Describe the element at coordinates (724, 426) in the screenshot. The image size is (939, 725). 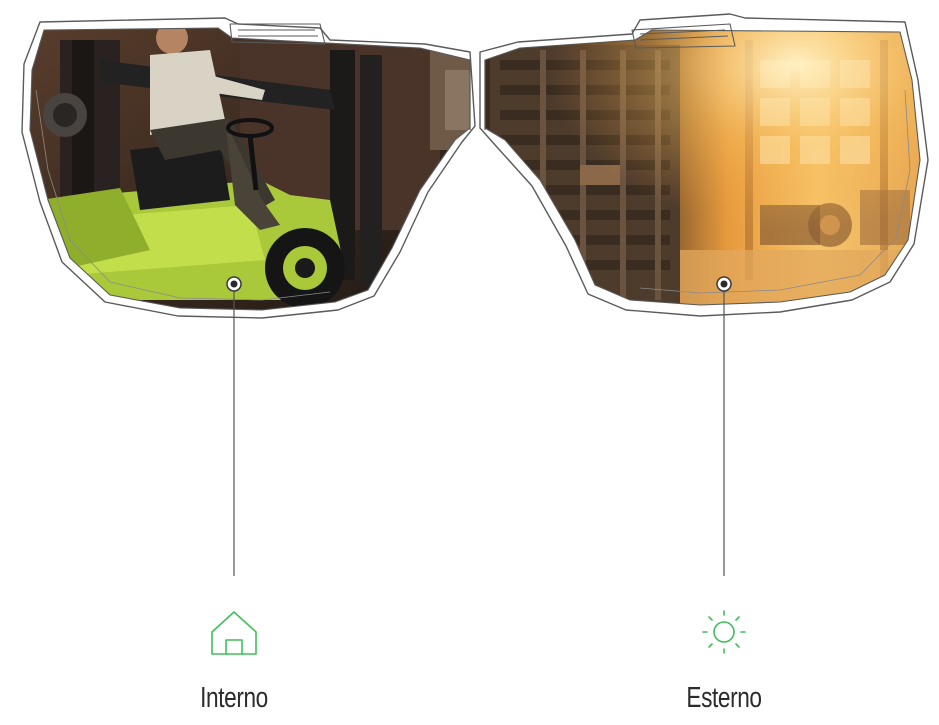
I see `callout-right` at that location.